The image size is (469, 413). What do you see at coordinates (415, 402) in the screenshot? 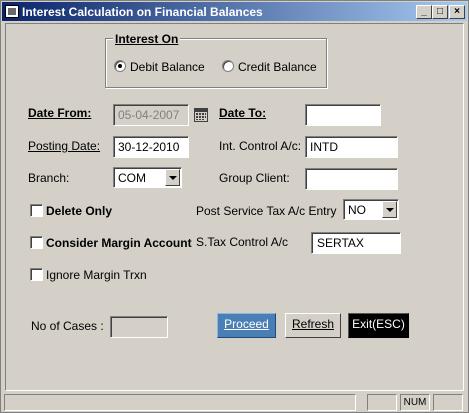
I see `status-num-indicator: NUM` at bounding box center [415, 402].